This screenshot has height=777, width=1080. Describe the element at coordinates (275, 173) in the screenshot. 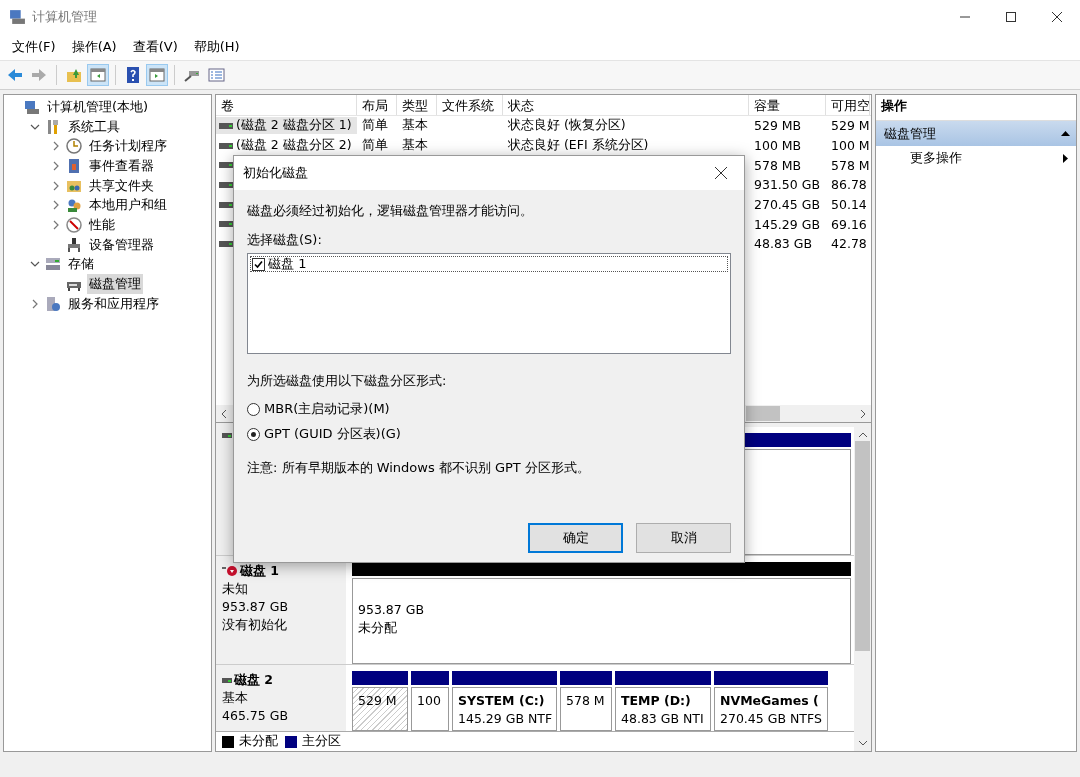

I see `dialog-title: 初始化磁盘` at that location.